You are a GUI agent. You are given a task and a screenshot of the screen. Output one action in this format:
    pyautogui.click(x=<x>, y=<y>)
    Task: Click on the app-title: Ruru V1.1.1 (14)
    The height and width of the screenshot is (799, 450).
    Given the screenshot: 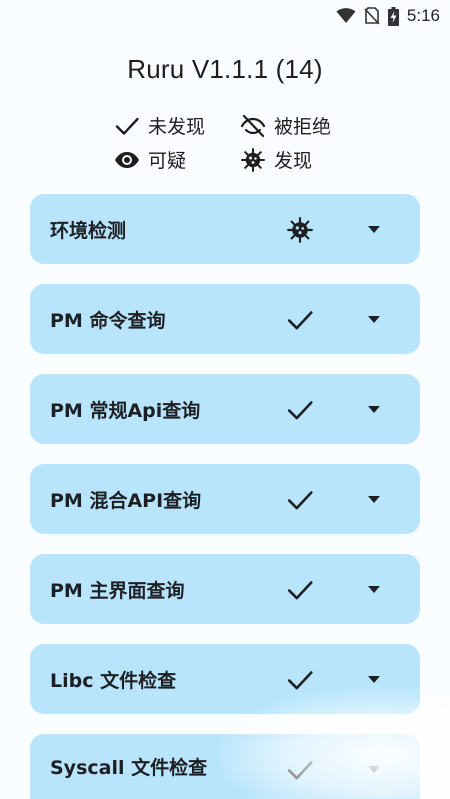 What is the action you would take?
    pyautogui.click(x=225, y=69)
    